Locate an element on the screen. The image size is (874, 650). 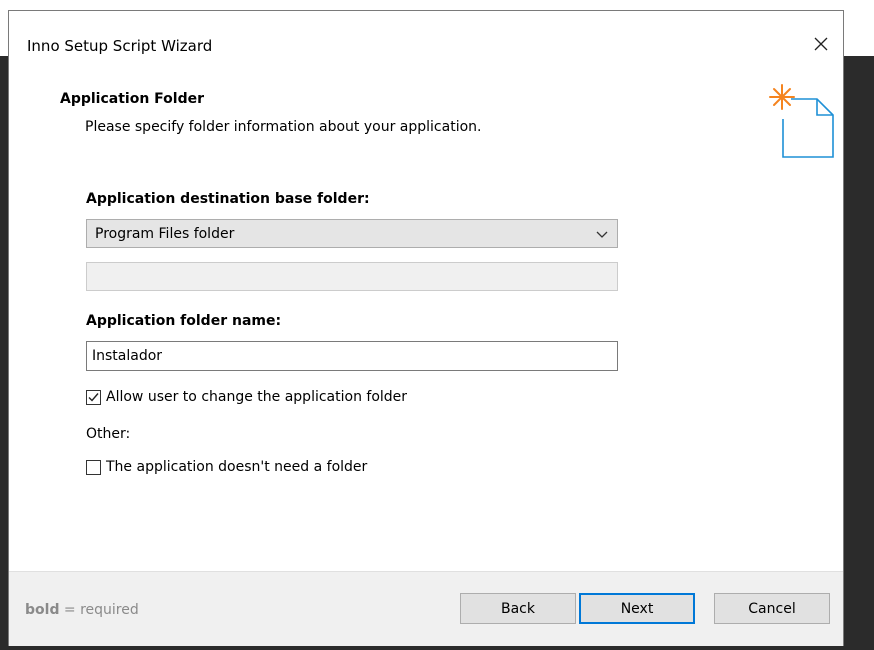
no-folder-checkbox is located at coordinates (93, 467).